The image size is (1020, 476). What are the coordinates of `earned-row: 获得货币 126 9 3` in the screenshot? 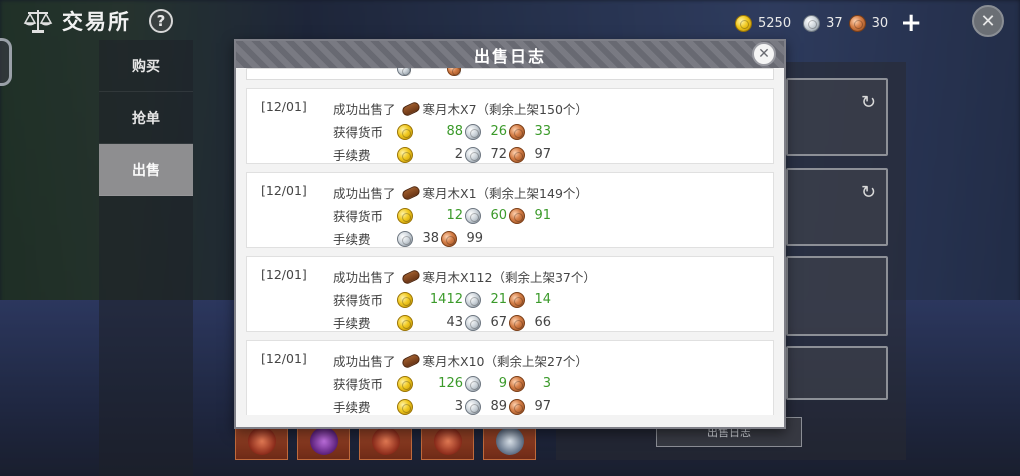 It's located at (442, 383).